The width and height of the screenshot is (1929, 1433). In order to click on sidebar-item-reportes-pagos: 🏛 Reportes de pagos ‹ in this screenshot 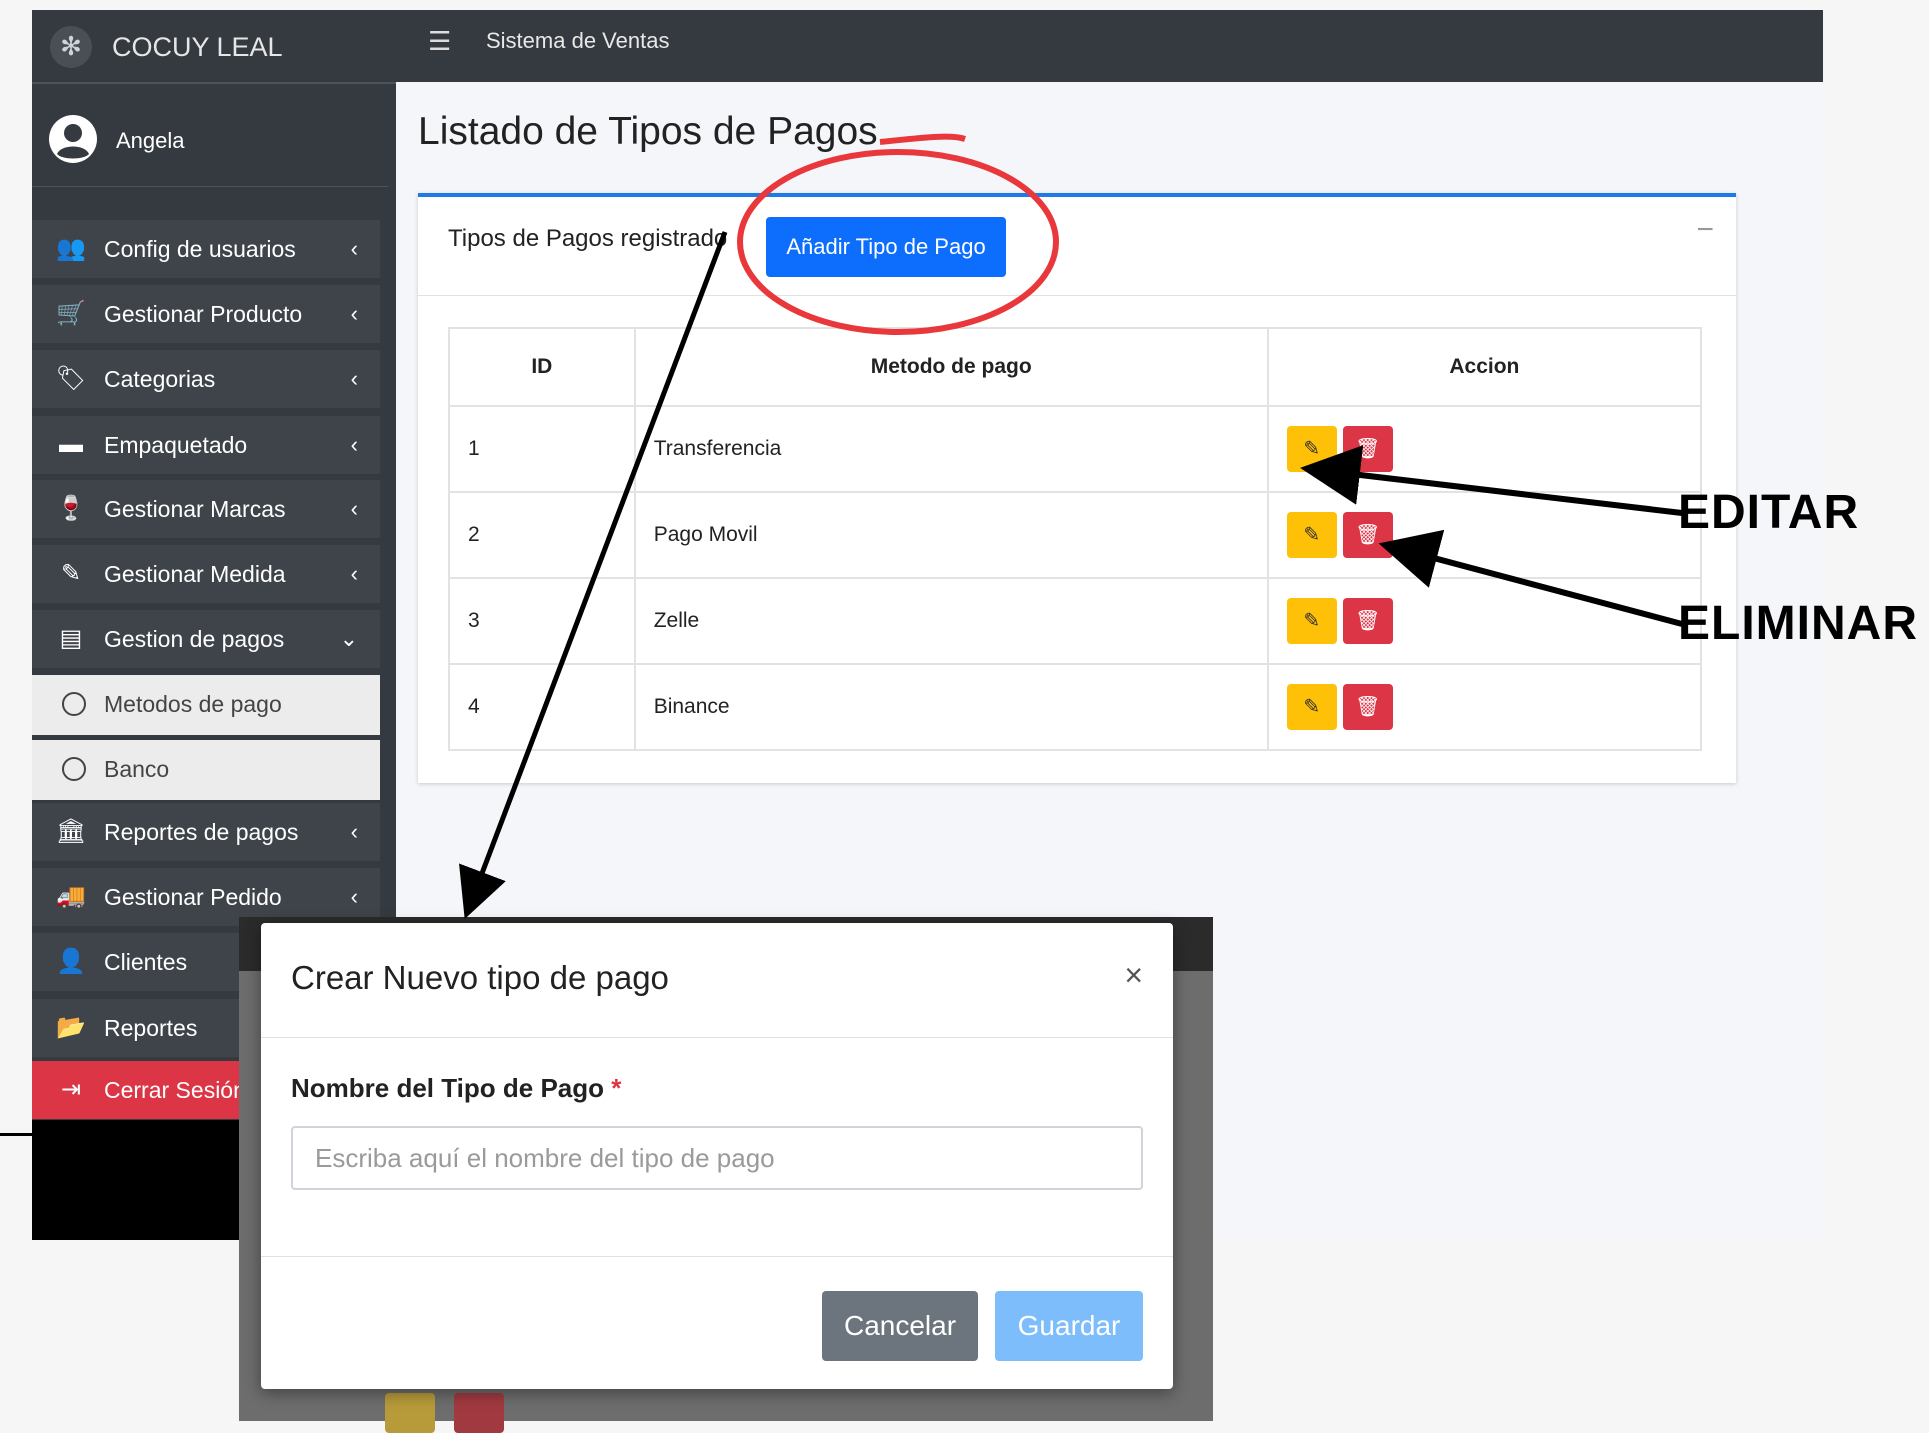, I will do `click(206, 832)`.